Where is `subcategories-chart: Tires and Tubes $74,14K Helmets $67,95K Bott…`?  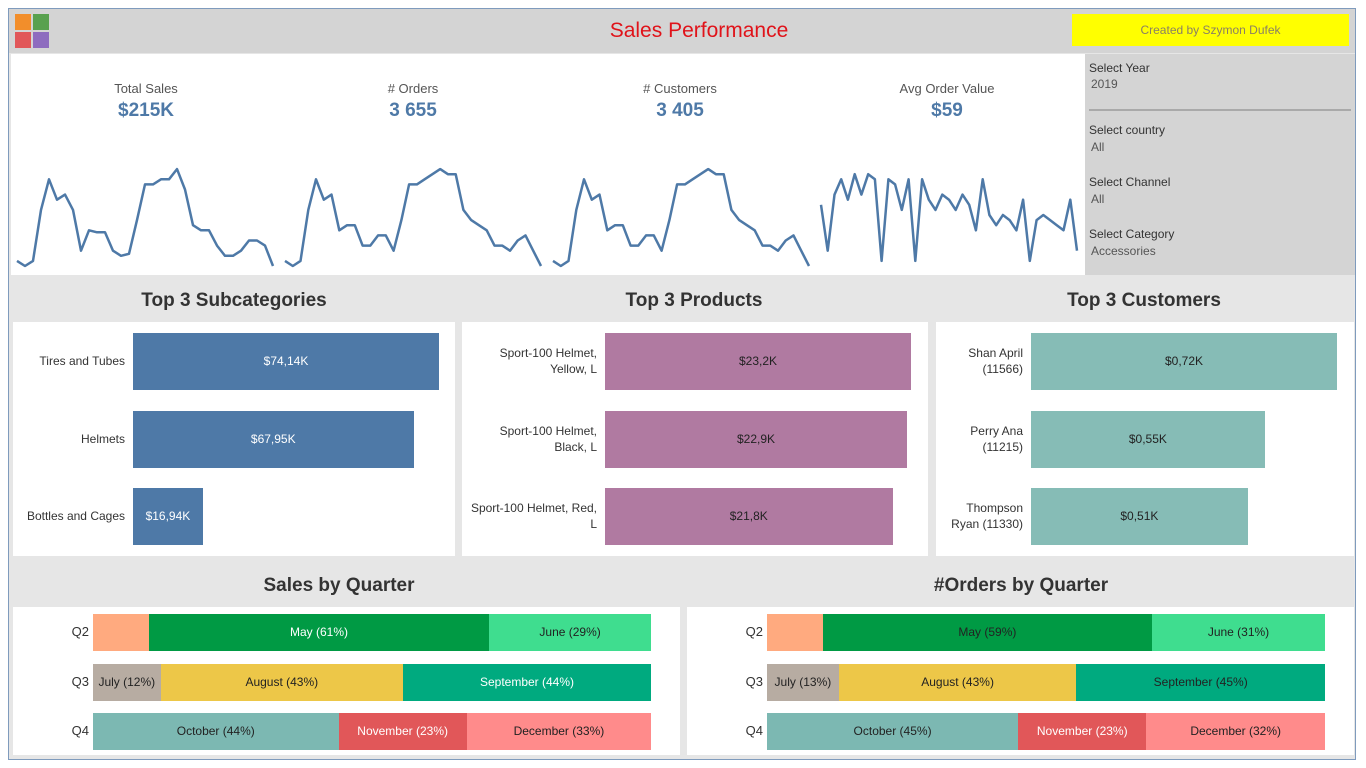 subcategories-chart: Tires and Tubes $74,14K Helmets $67,95K Bott… is located at coordinates (234, 439).